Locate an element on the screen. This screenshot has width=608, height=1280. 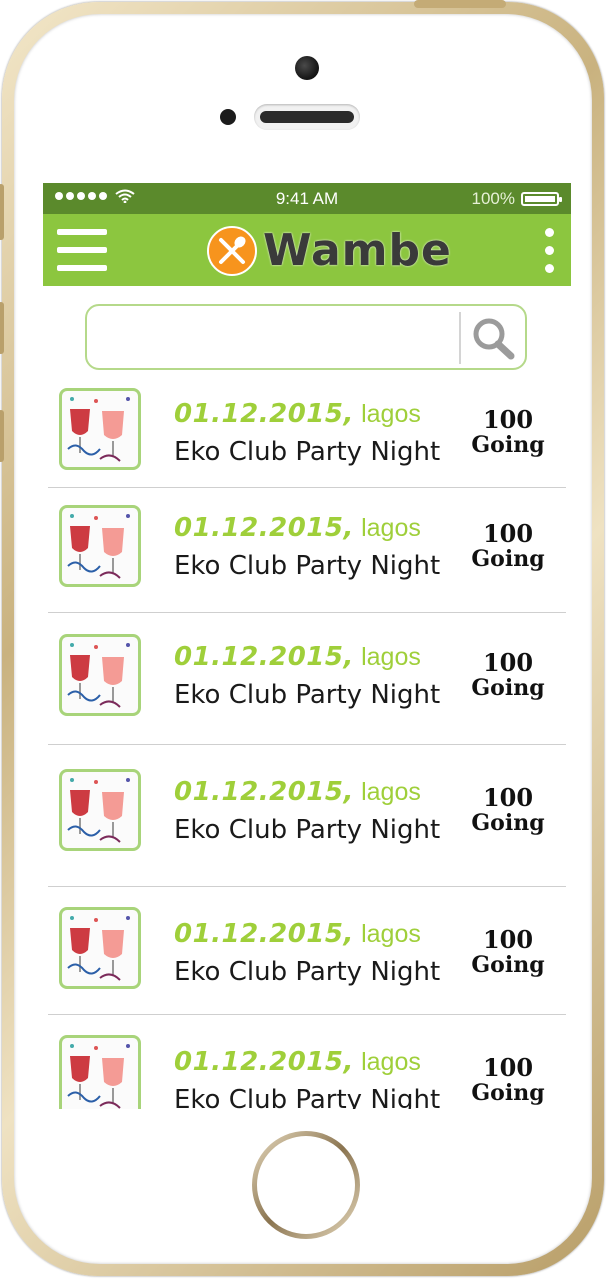
volume-up-button is located at coordinates (2, 328).